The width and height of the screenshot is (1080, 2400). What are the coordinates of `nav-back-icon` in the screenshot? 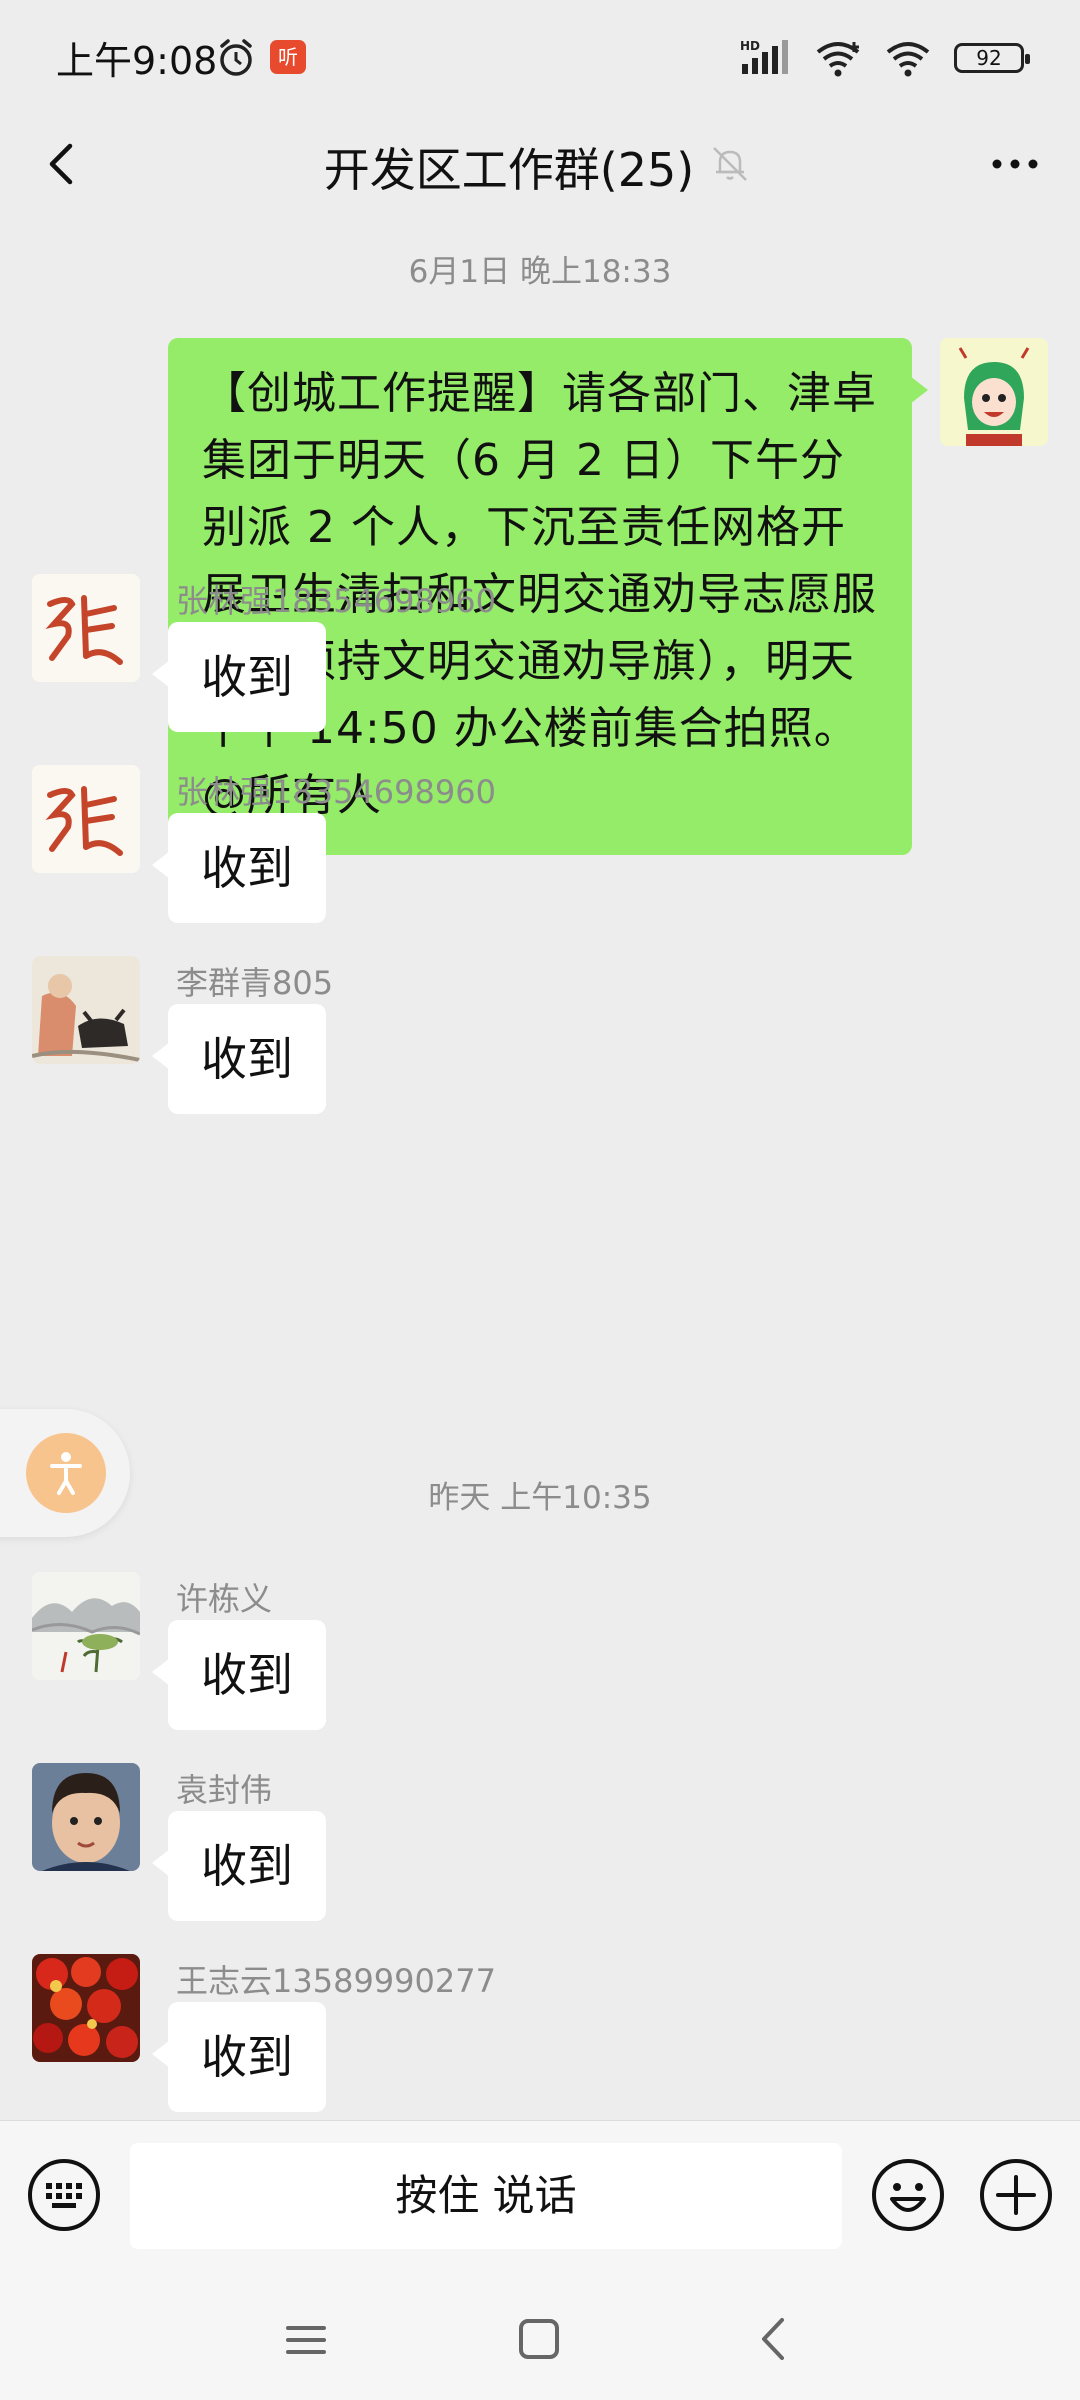 It's located at (774, 2339).